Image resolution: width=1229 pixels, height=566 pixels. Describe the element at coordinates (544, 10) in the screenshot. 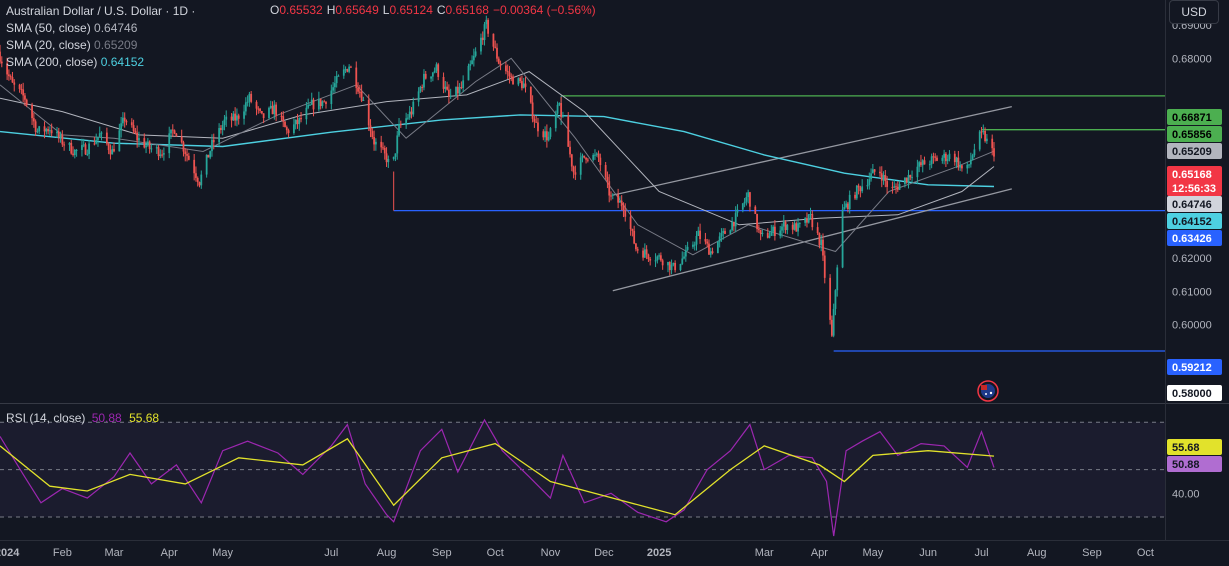

I see `ohlc-value: −0.00364 (−0.56%)` at that location.